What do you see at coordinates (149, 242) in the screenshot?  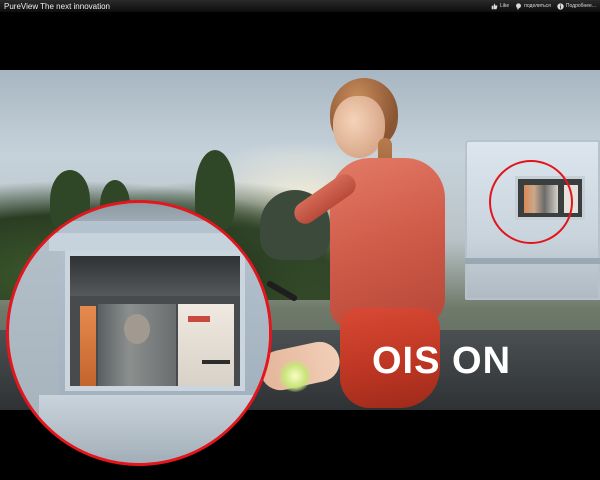 I see `magnified-trailer-top` at bounding box center [149, 242].